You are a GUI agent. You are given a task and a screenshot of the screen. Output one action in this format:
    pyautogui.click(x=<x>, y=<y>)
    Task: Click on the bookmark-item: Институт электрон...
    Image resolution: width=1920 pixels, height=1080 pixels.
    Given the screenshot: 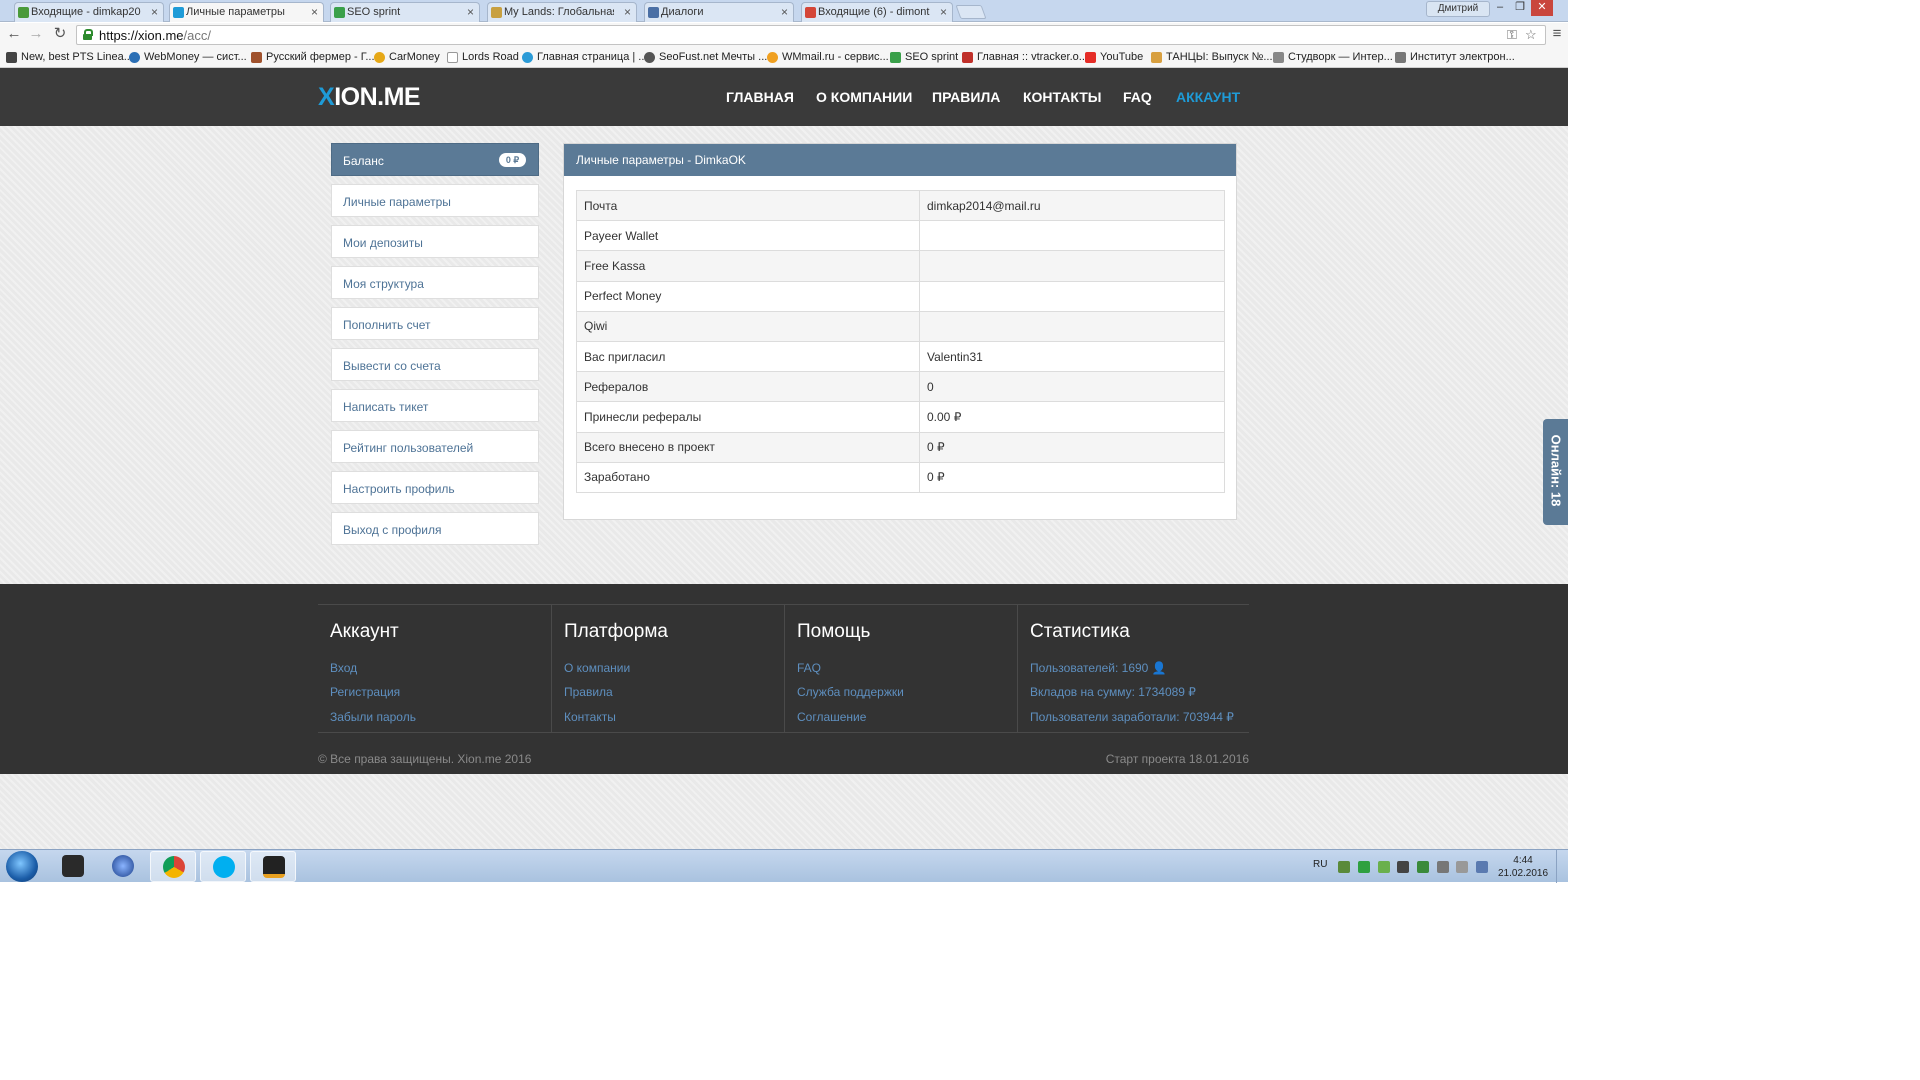 What is the action you would take?
    pyautogui.click(x=1455, y=57)
    